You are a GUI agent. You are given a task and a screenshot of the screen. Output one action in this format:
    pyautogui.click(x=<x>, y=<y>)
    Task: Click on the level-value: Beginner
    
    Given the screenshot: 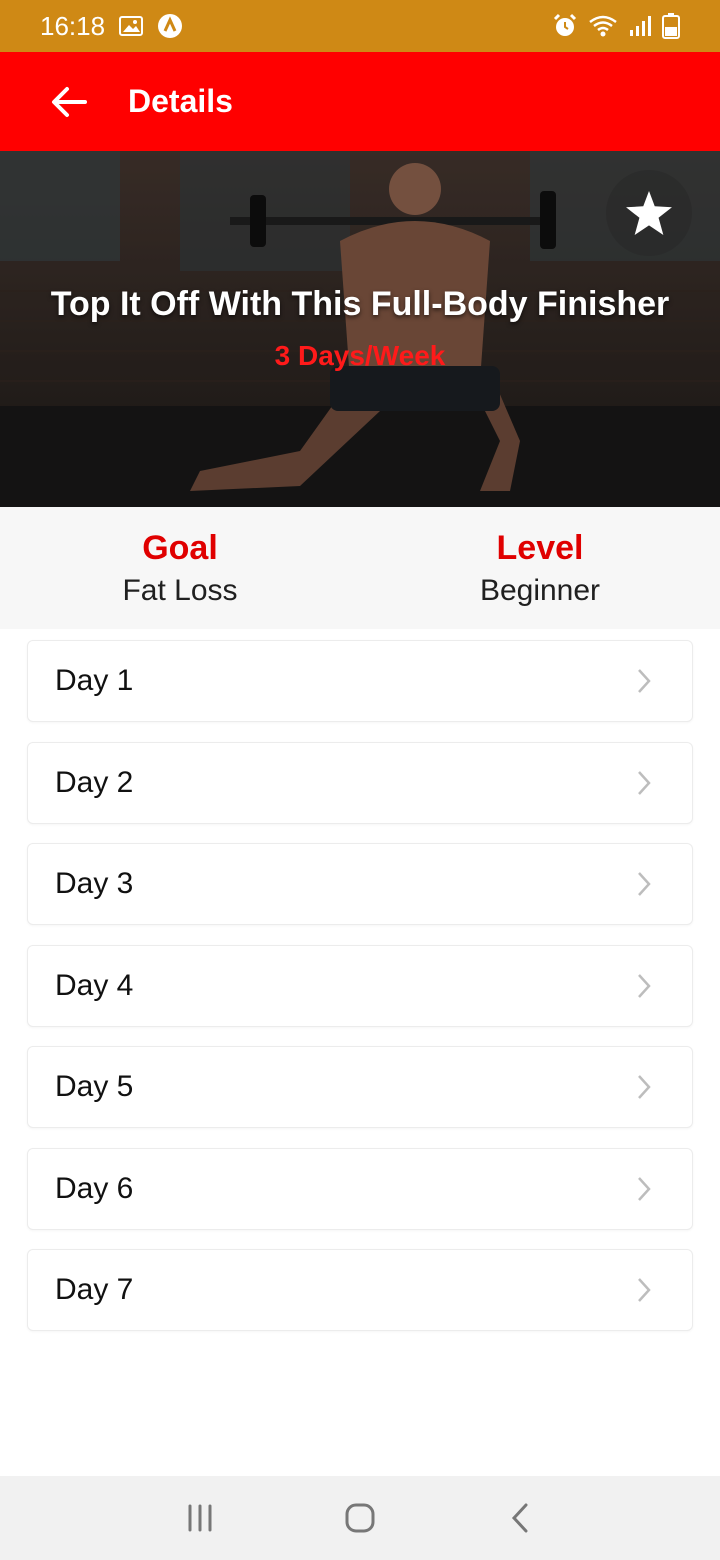 What is the action you would take?
    pyautogui.click(x=540, y=590)
    